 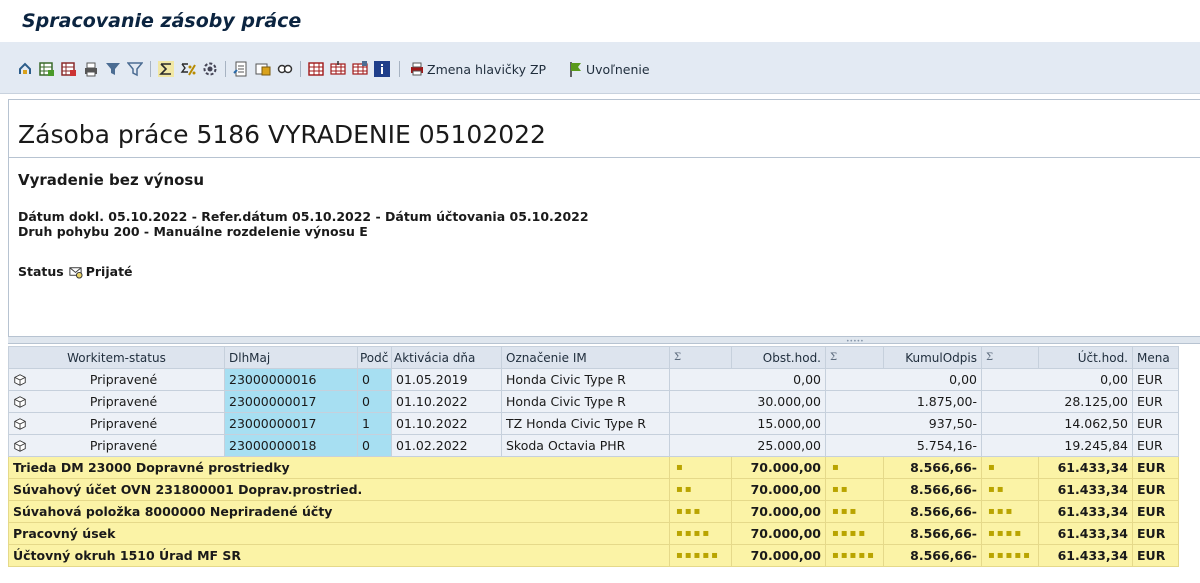 I want to click on window-title: Spracovanie zásoby práce, so click(x=162, y=21).